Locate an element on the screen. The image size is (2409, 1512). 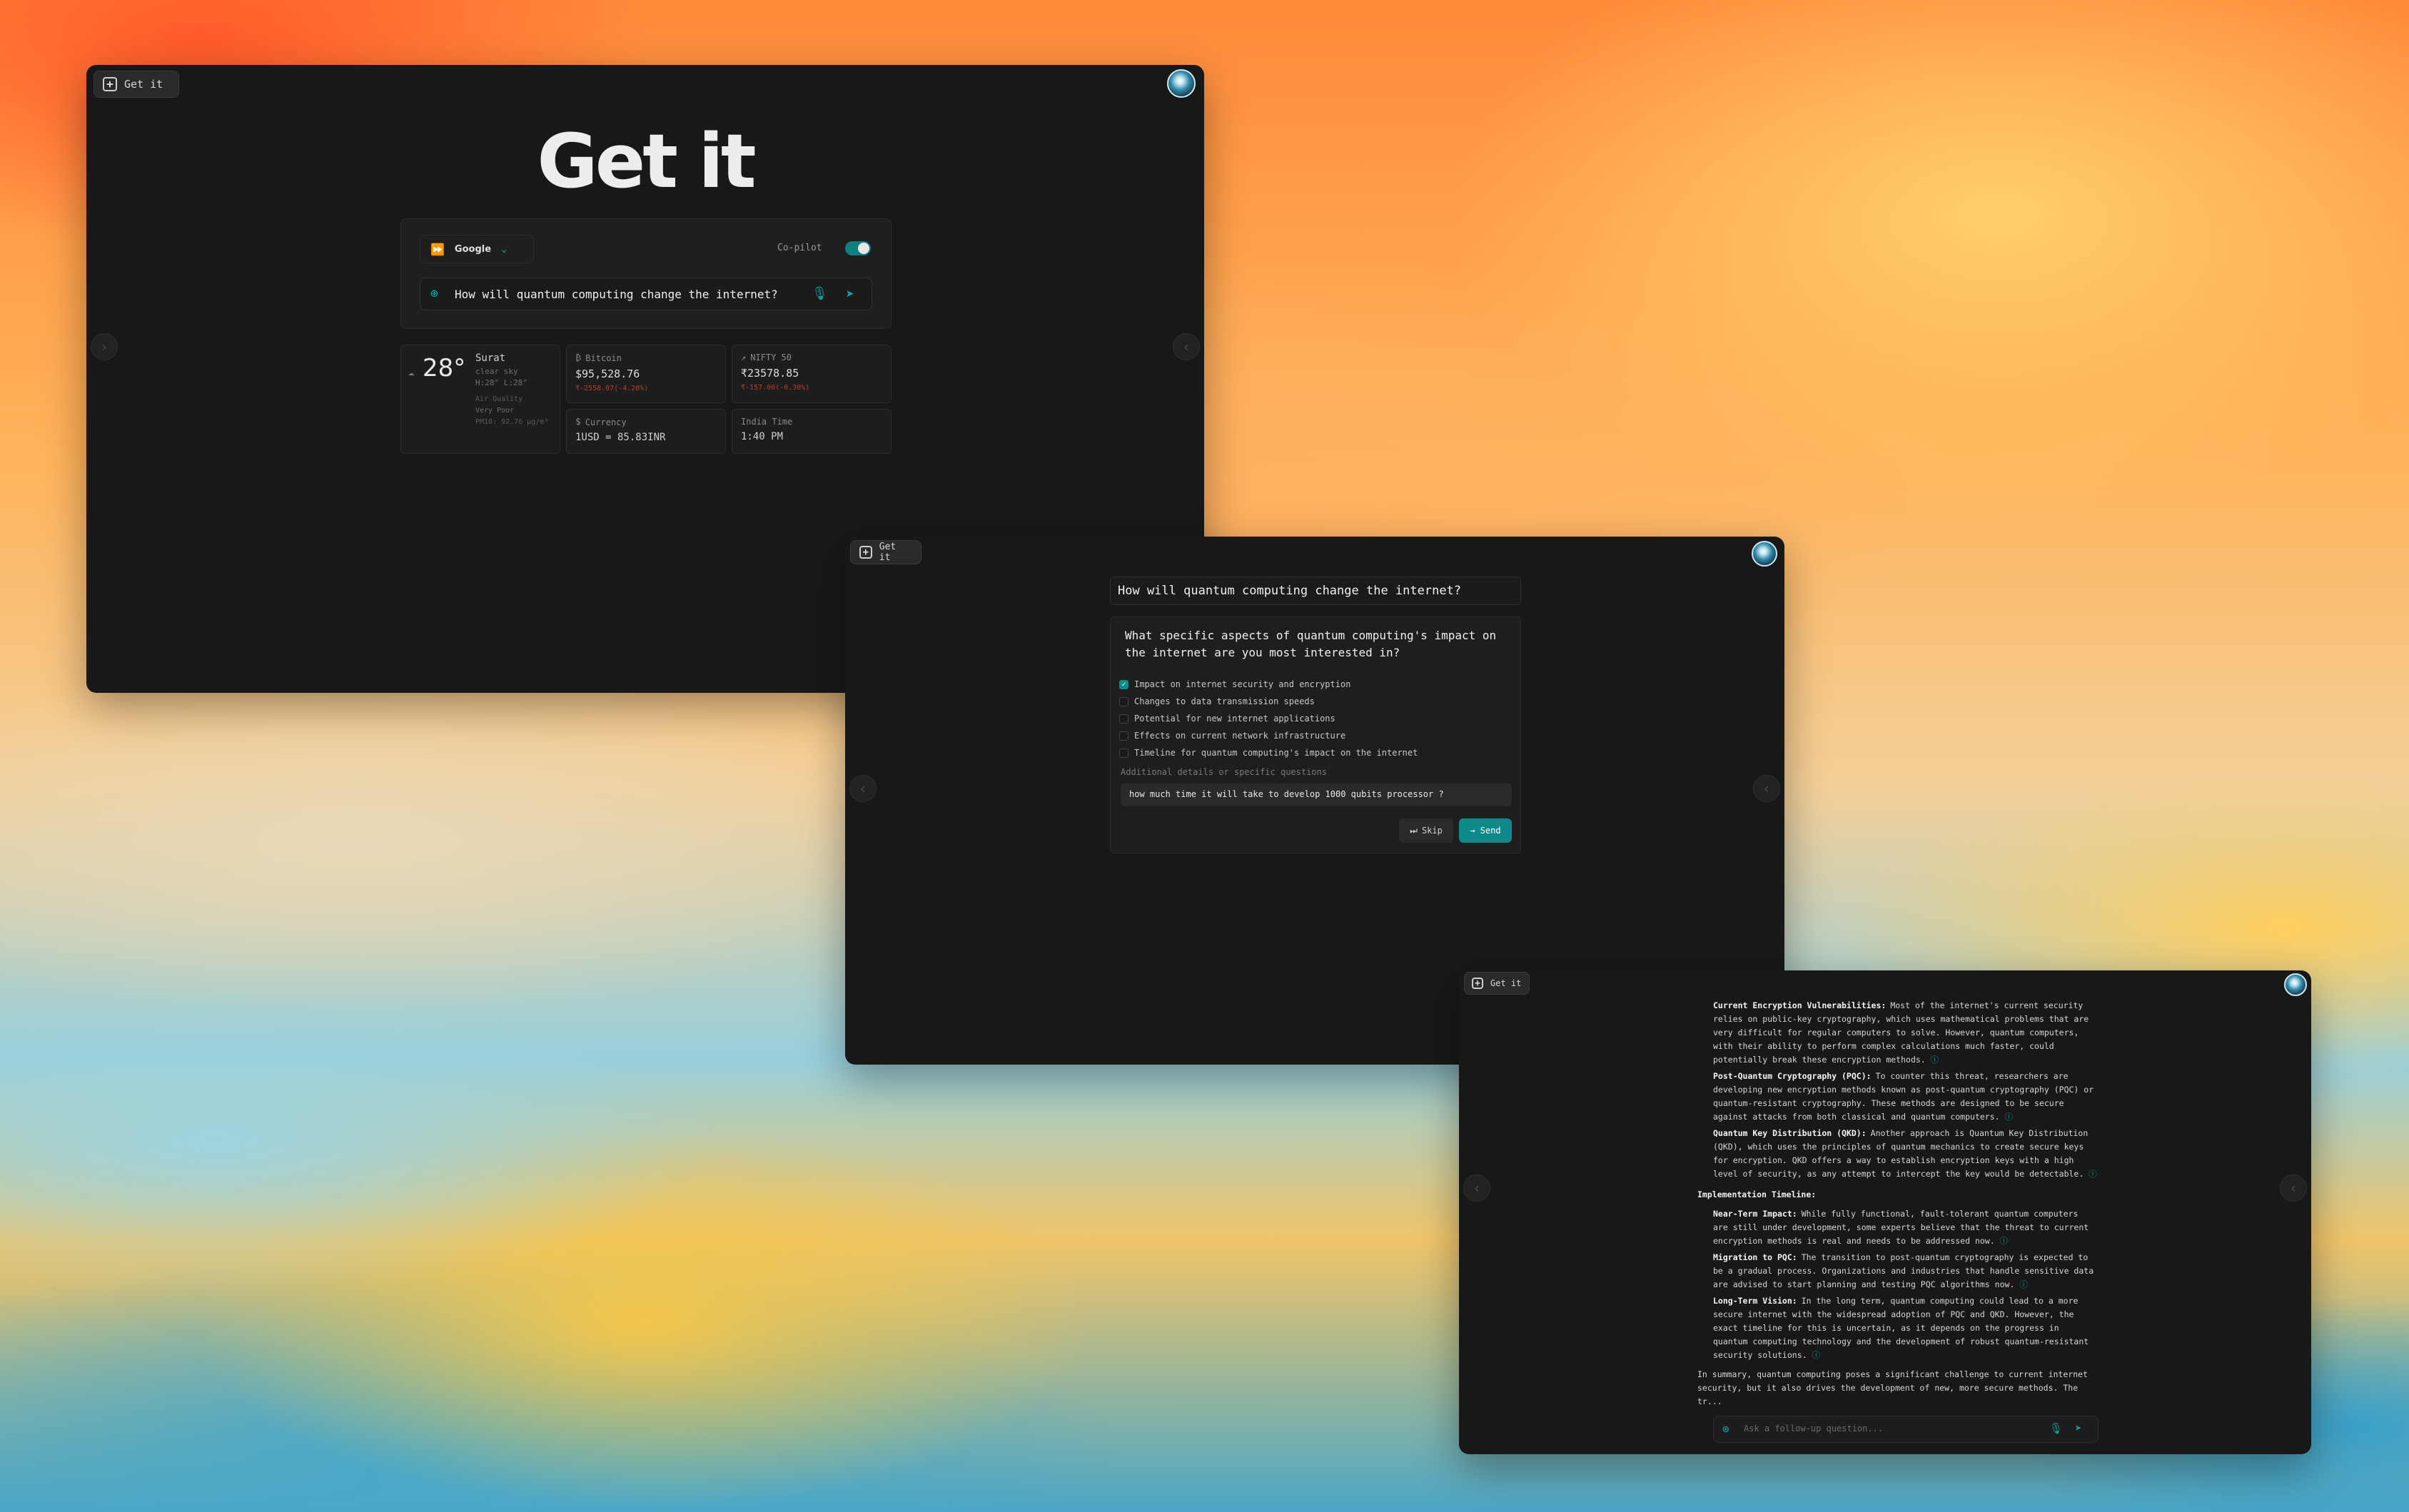
time-label: India Time is located at coordinates (767, 422).